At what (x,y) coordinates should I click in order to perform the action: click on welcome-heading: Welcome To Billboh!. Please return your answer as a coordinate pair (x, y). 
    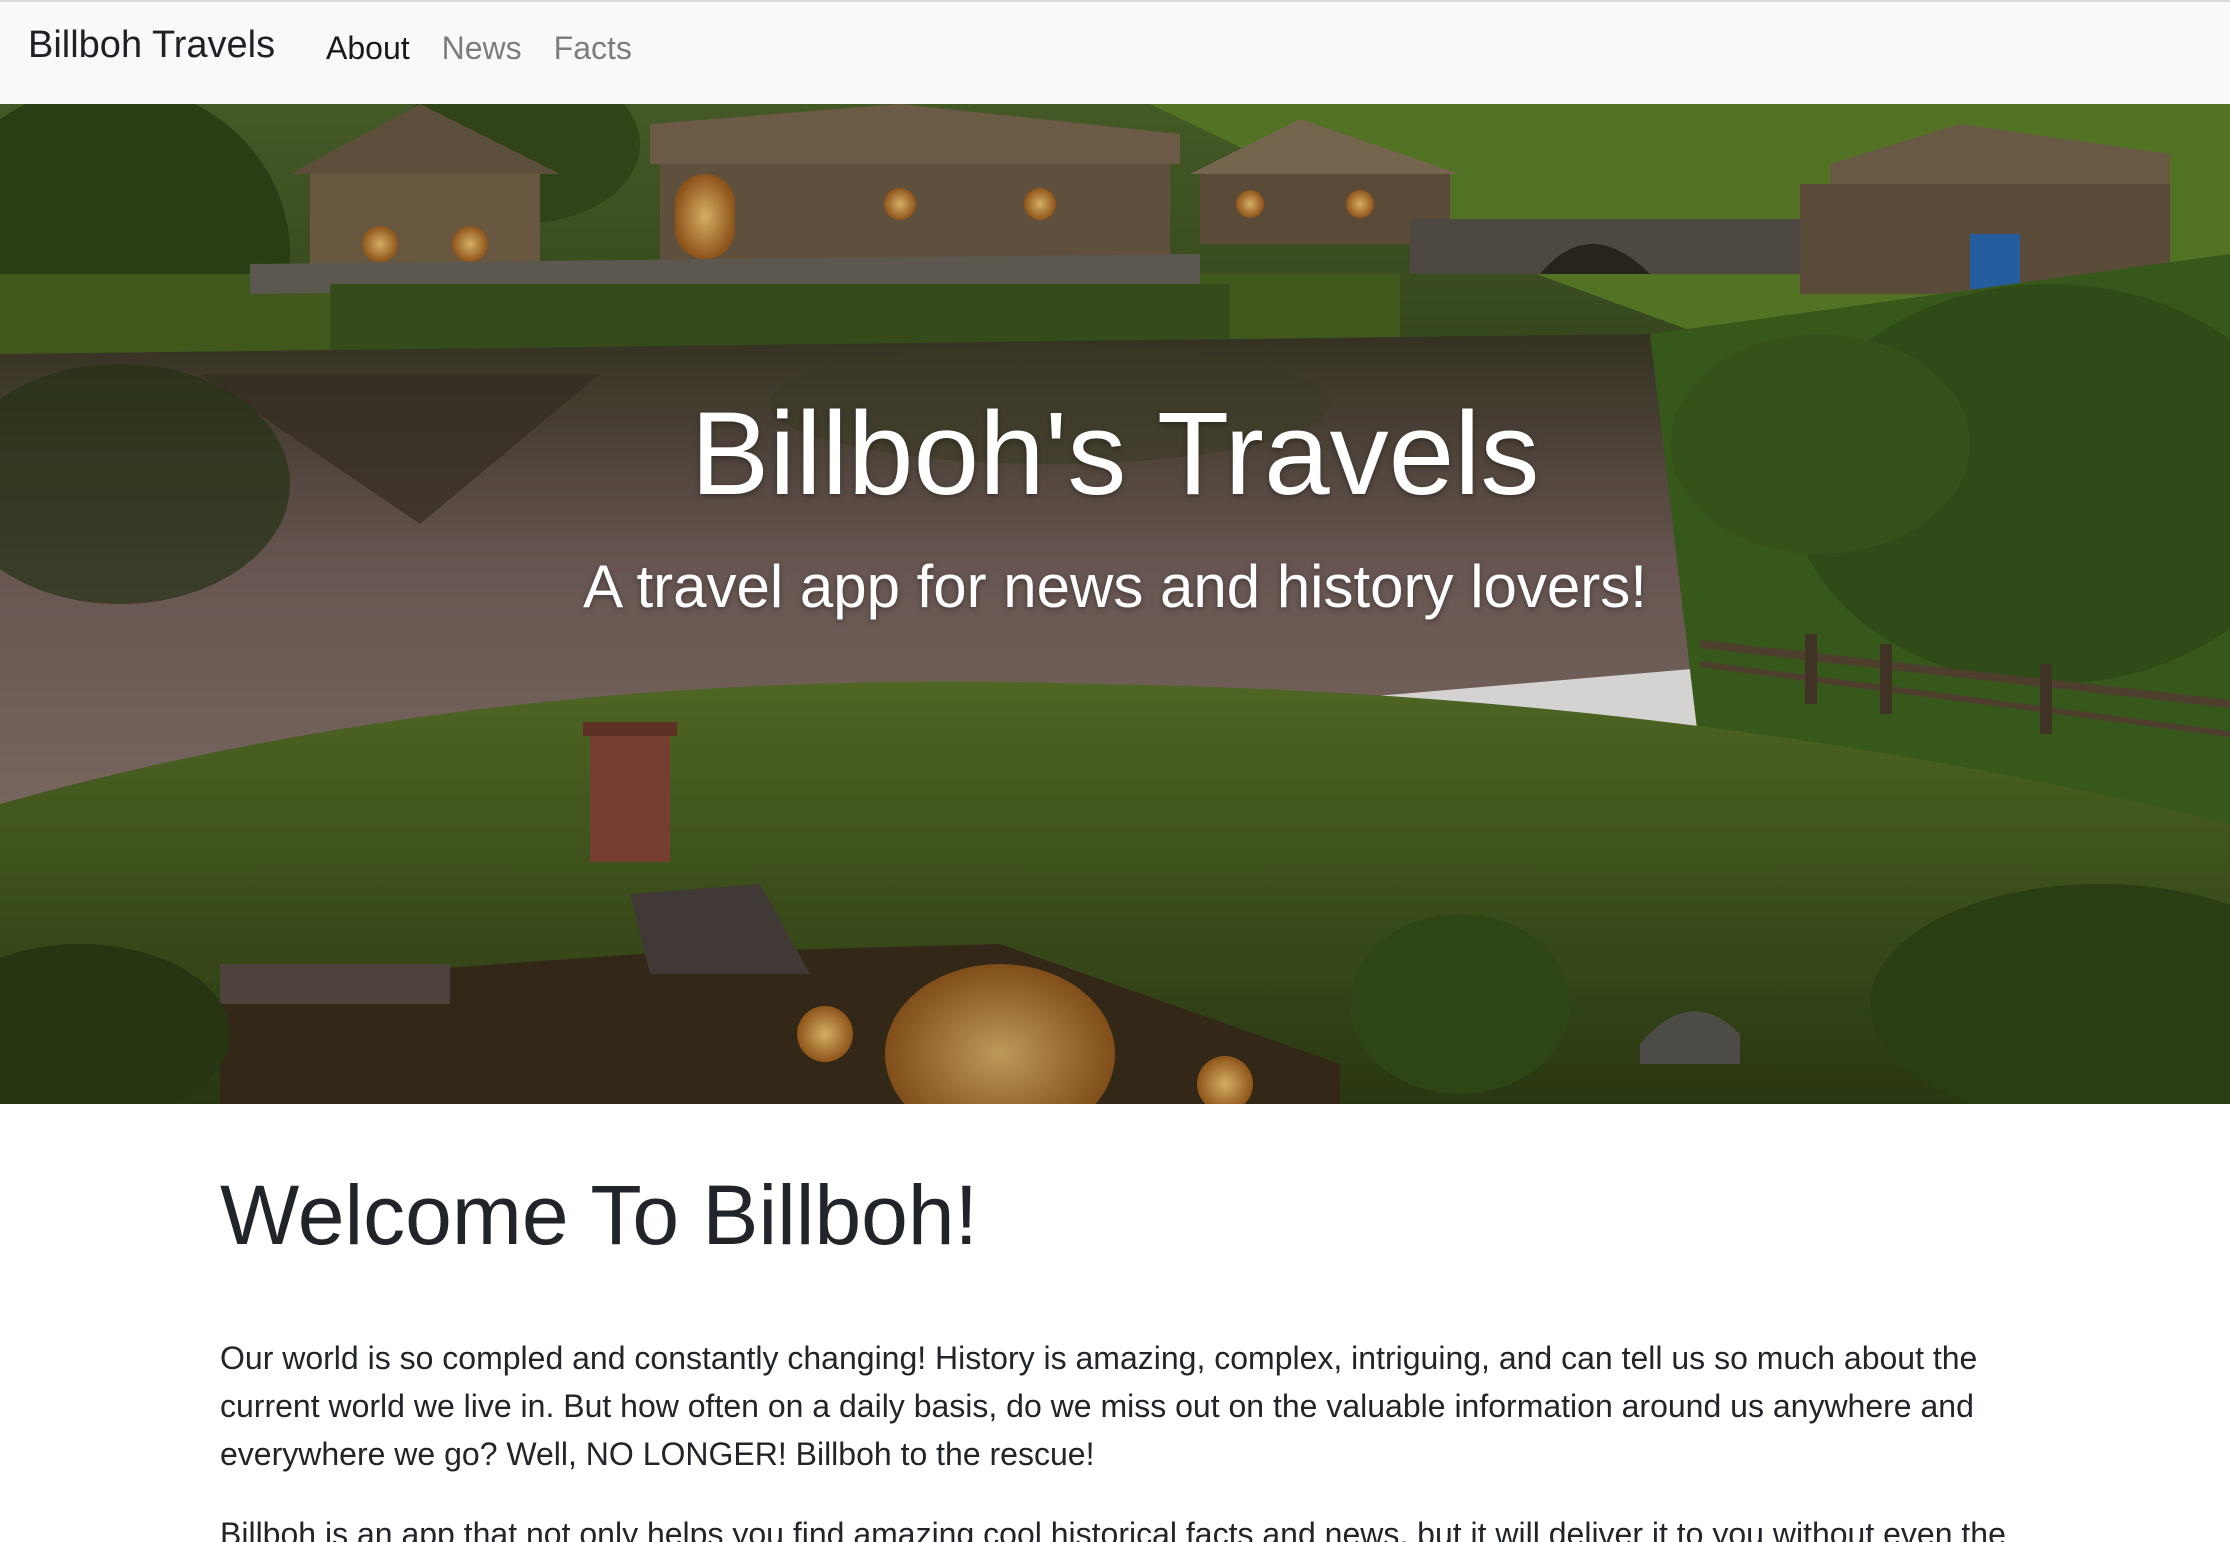
    Looking at the image, I should click on (599, 1215).